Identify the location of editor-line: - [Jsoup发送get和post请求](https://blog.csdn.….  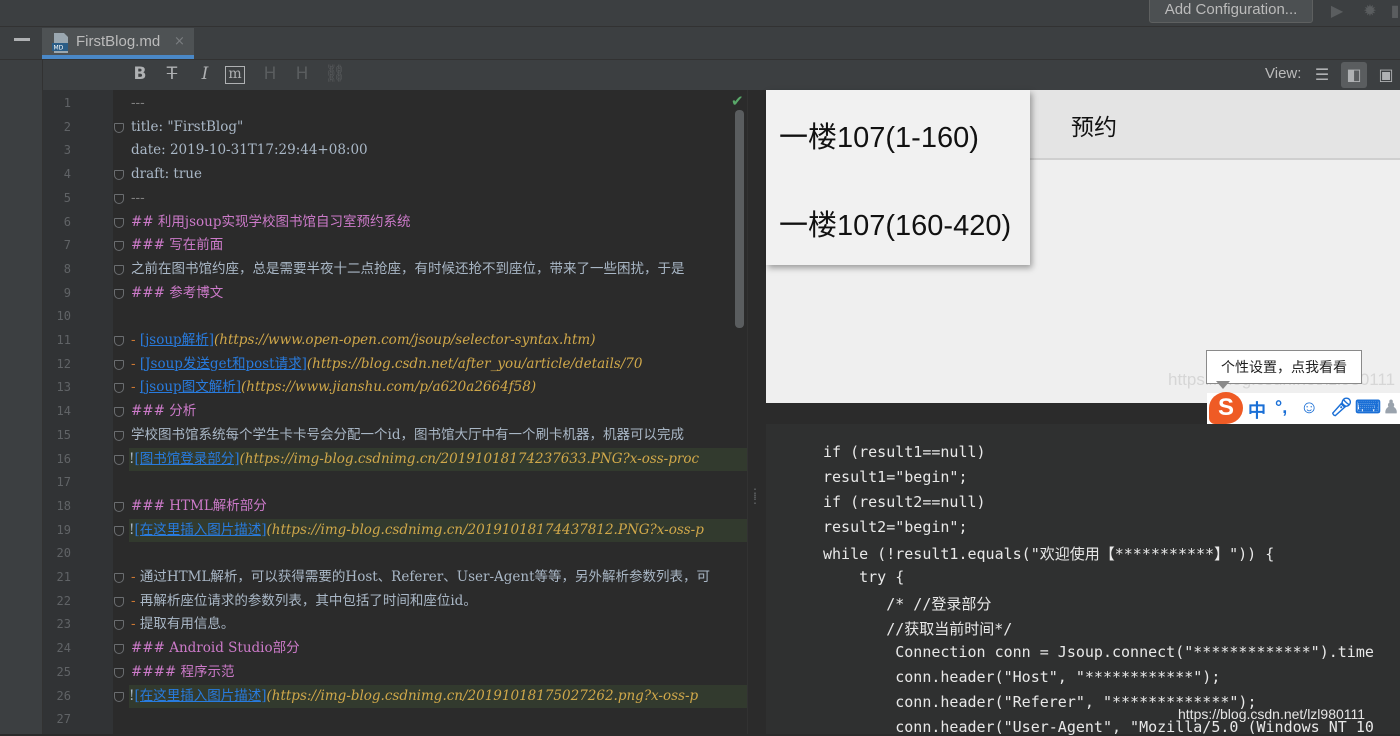
(439, 365).